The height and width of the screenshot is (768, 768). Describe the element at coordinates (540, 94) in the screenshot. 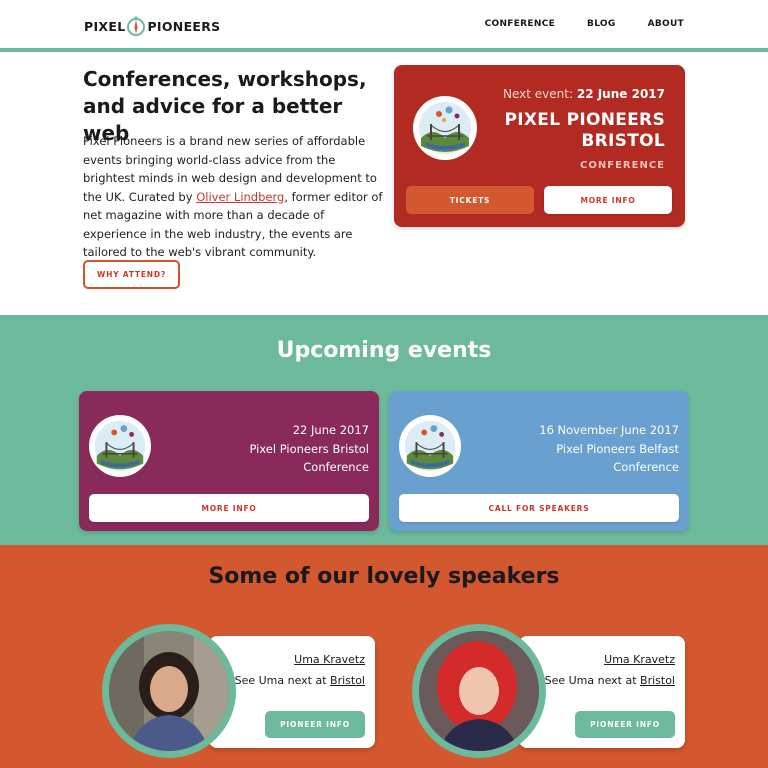

I see `next-event-prefix: Next event:` at that location.